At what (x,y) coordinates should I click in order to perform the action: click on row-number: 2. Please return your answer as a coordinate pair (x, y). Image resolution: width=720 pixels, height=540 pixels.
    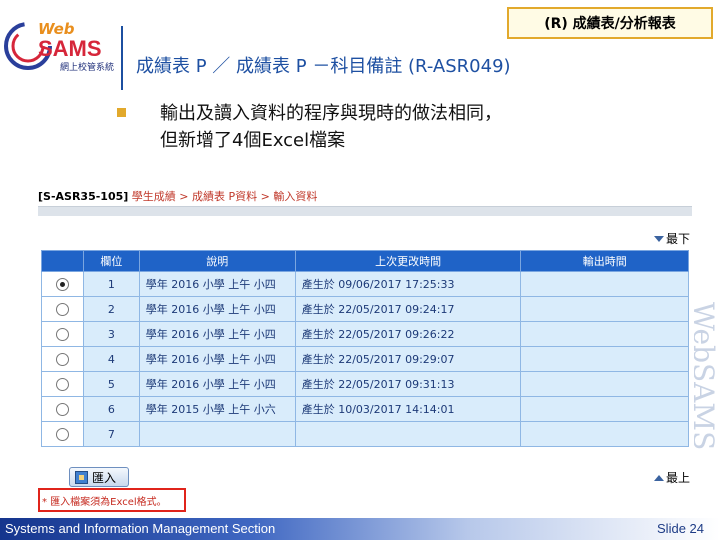
    Looking at the image, I should click on (111, 309).